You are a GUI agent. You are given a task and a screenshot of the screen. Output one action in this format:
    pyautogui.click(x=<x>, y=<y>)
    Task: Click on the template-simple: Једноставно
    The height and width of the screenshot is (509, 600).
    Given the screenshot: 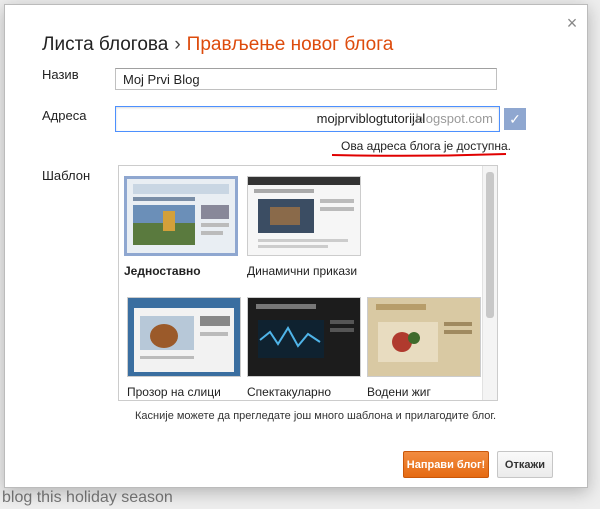 What is the action you would take?
    pyautogui.click(x=181, y=227)
    